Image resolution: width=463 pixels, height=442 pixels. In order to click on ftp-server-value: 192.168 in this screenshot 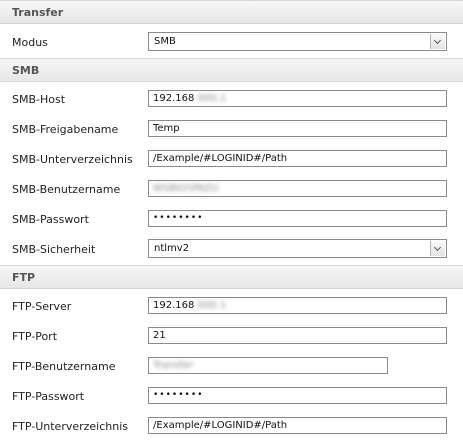, I will do `click(174, 305)`.